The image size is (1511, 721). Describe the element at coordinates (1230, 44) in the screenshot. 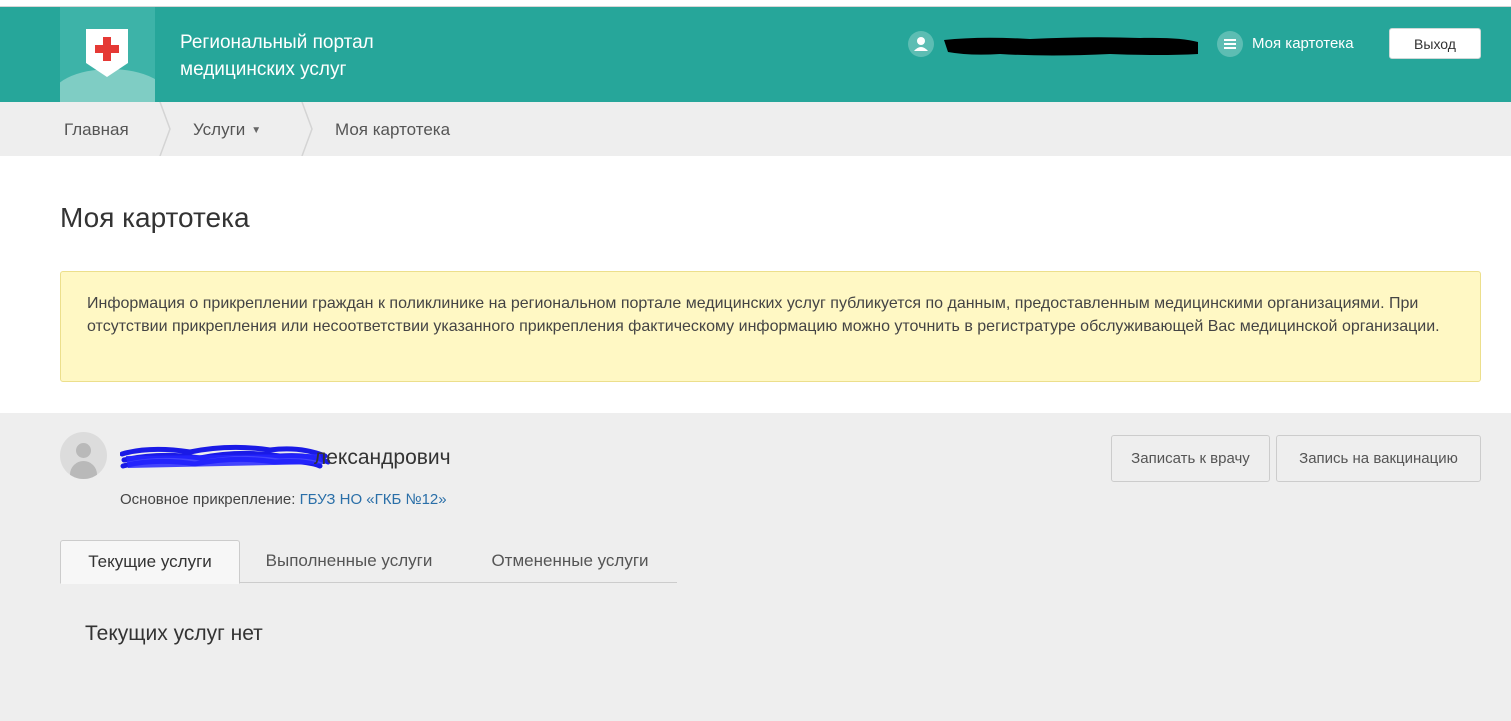

I see `menu-list-icon` at that location.